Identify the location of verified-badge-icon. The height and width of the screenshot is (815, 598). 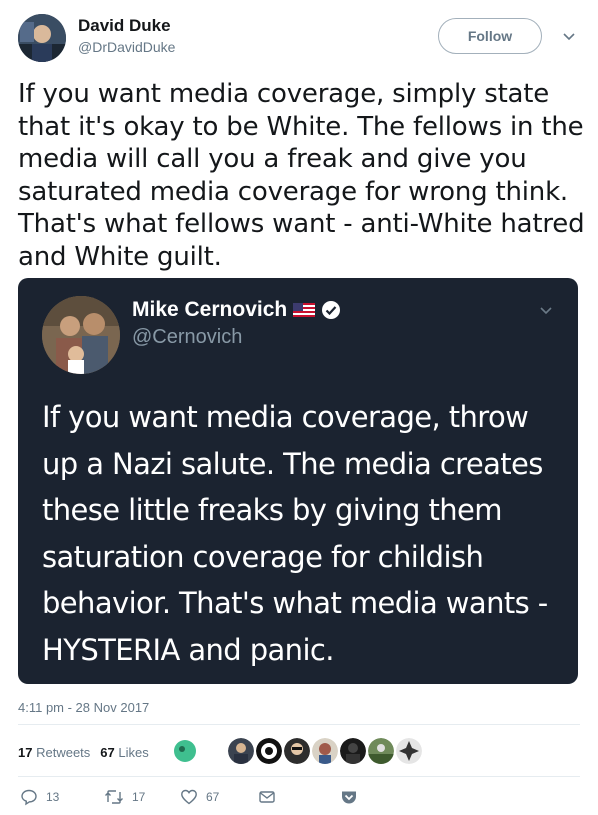
(331, 310).